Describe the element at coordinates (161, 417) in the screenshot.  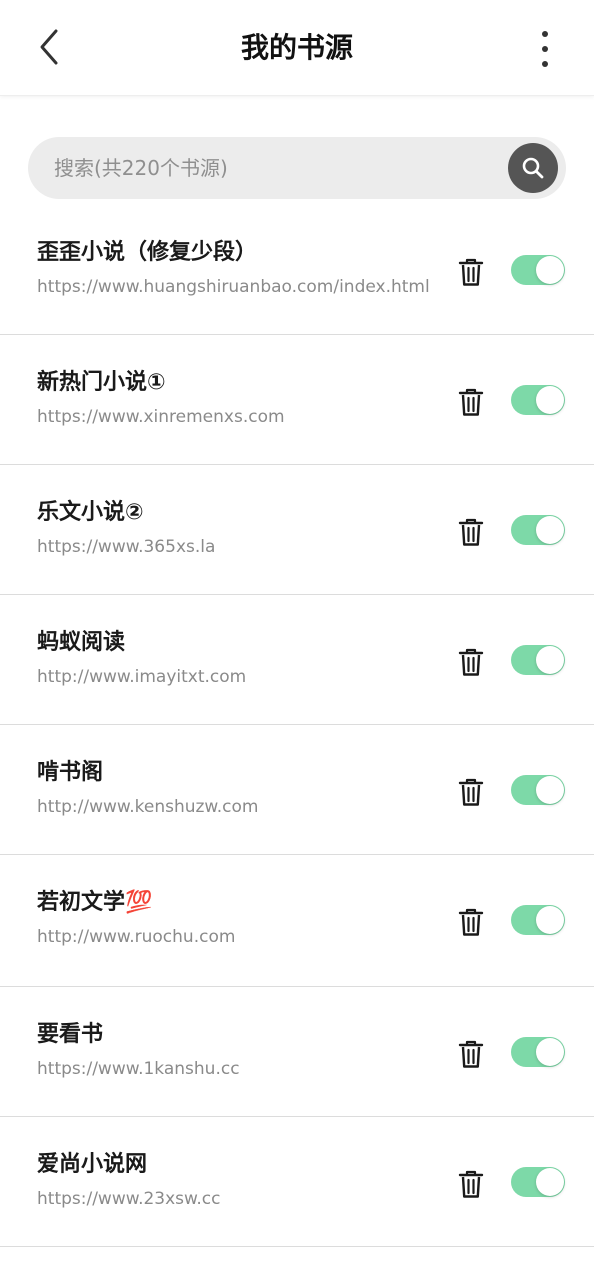
I see `source-url: https://www.xinremenxs.com` at that location.